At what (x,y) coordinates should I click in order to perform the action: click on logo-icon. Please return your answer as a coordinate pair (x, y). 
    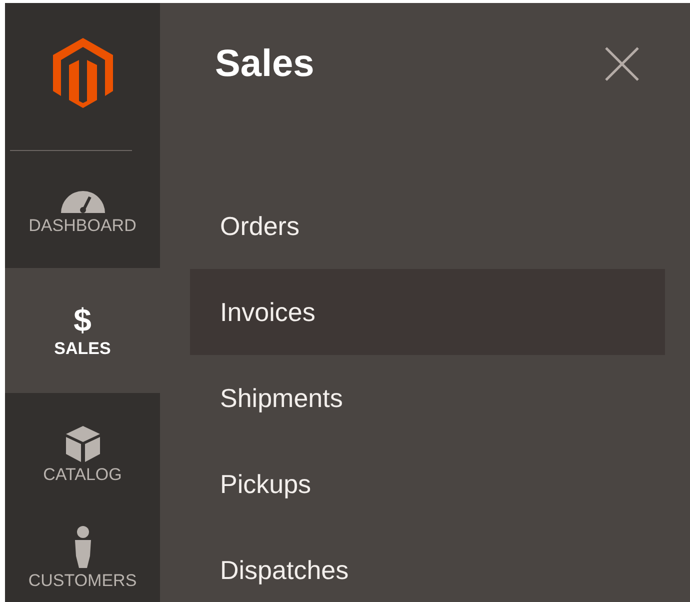
    Looking at the image, I should click on (82, 73).